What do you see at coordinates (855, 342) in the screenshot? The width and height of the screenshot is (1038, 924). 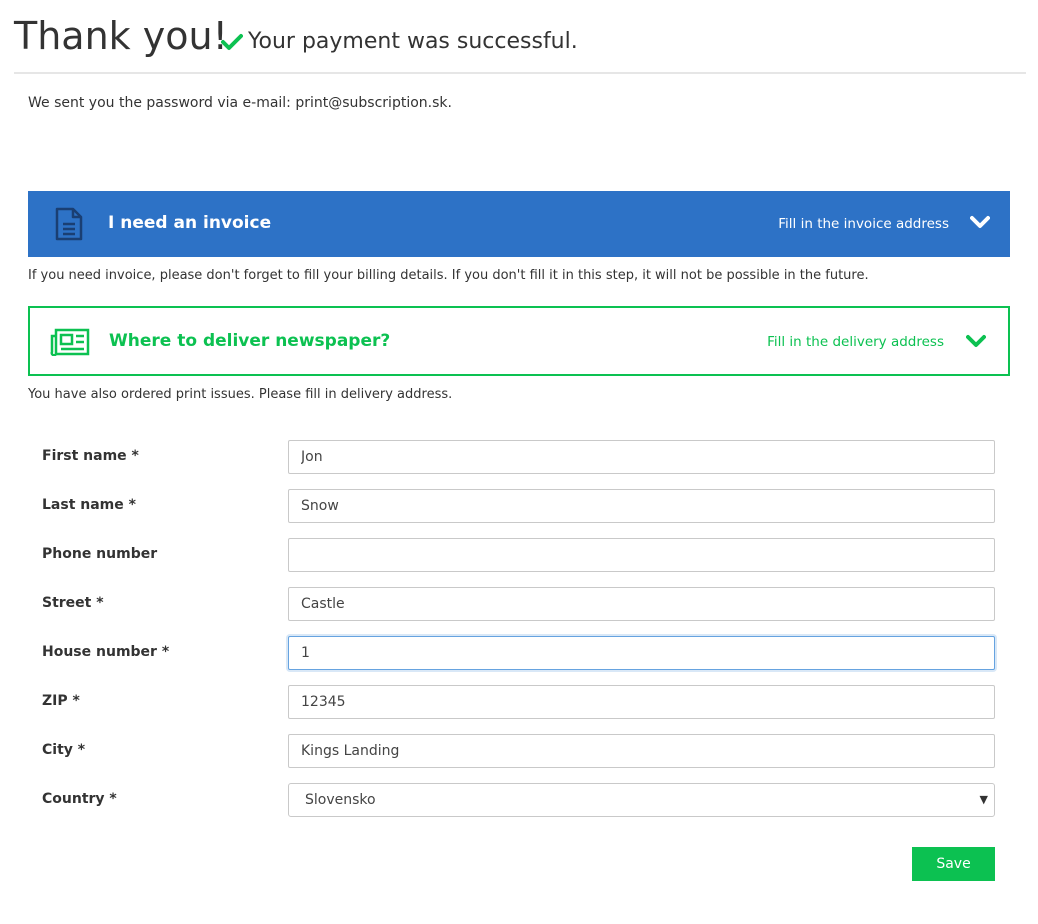 I see `delivery-address-link: Fill in the delivery address` at bounding box center [855, 342].